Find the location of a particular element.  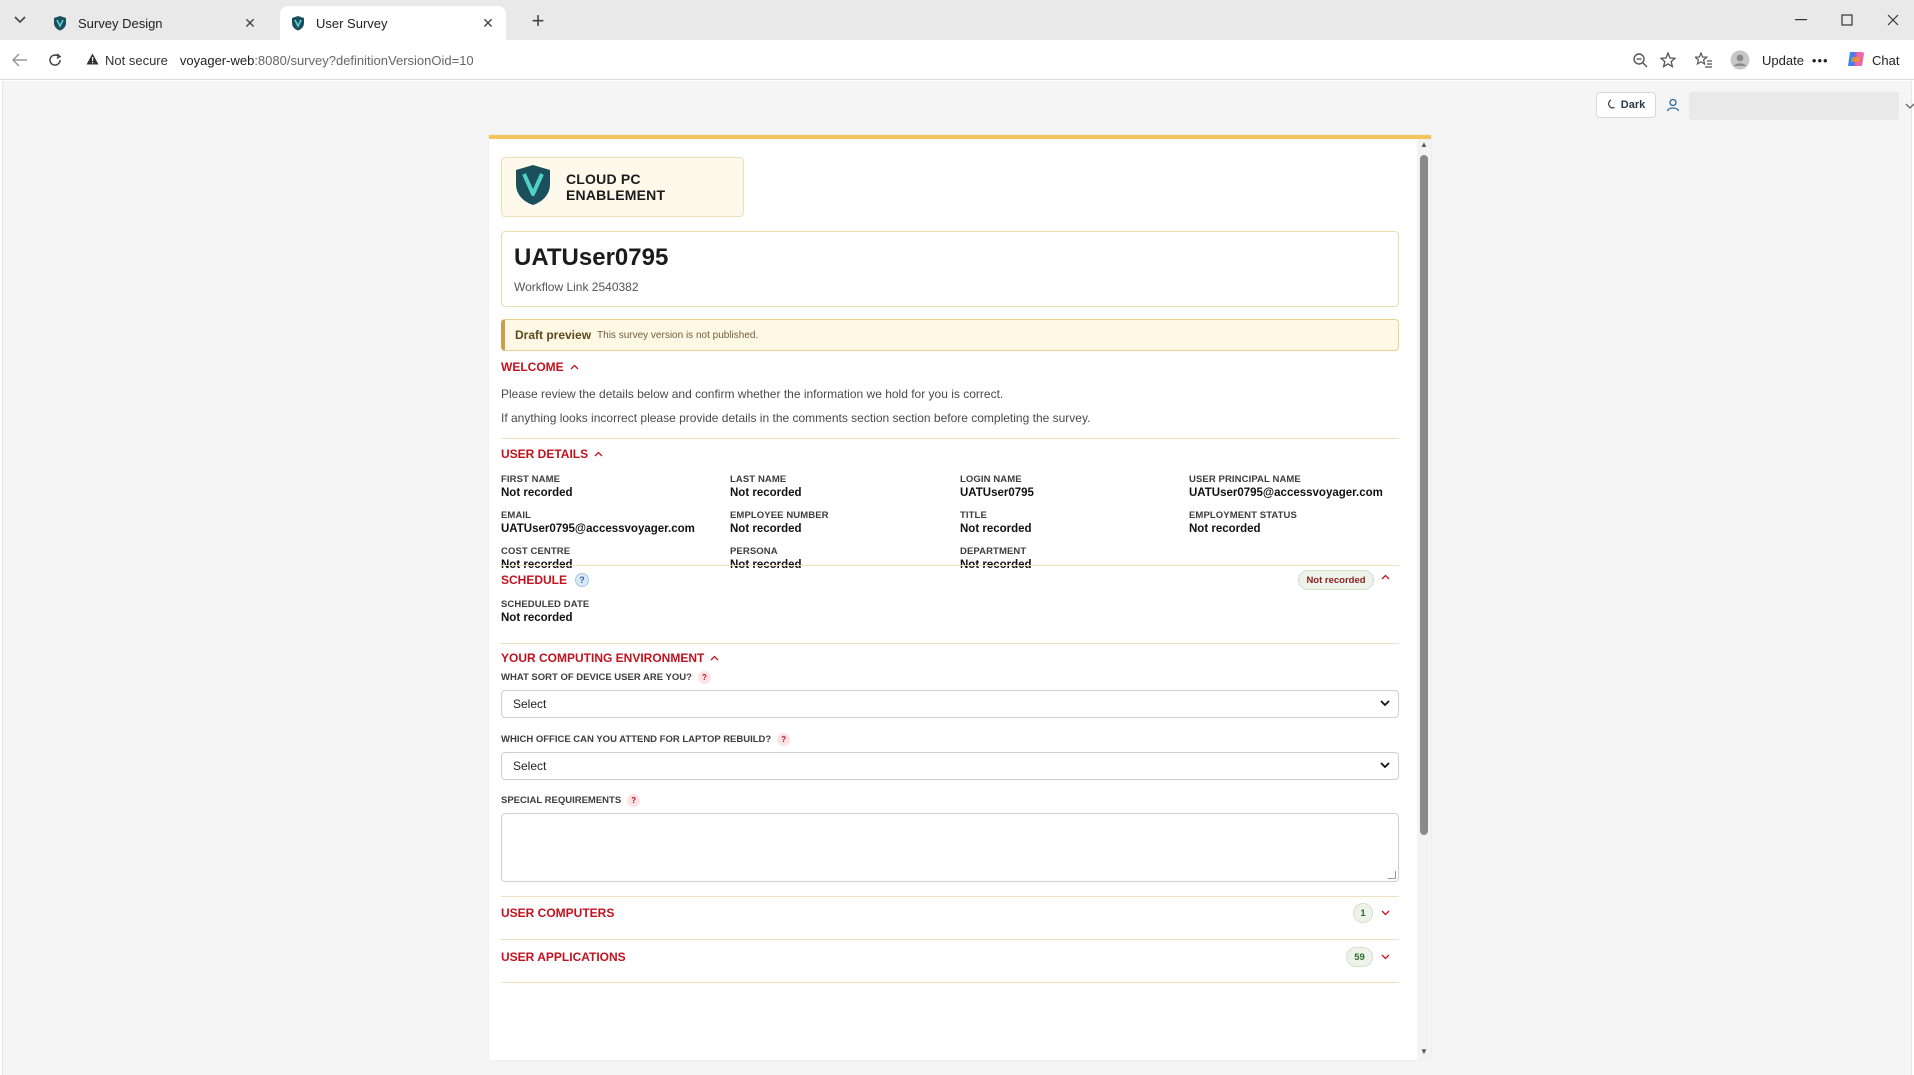

new-tab-plus-icon: + is located at coordinates (538, 20).